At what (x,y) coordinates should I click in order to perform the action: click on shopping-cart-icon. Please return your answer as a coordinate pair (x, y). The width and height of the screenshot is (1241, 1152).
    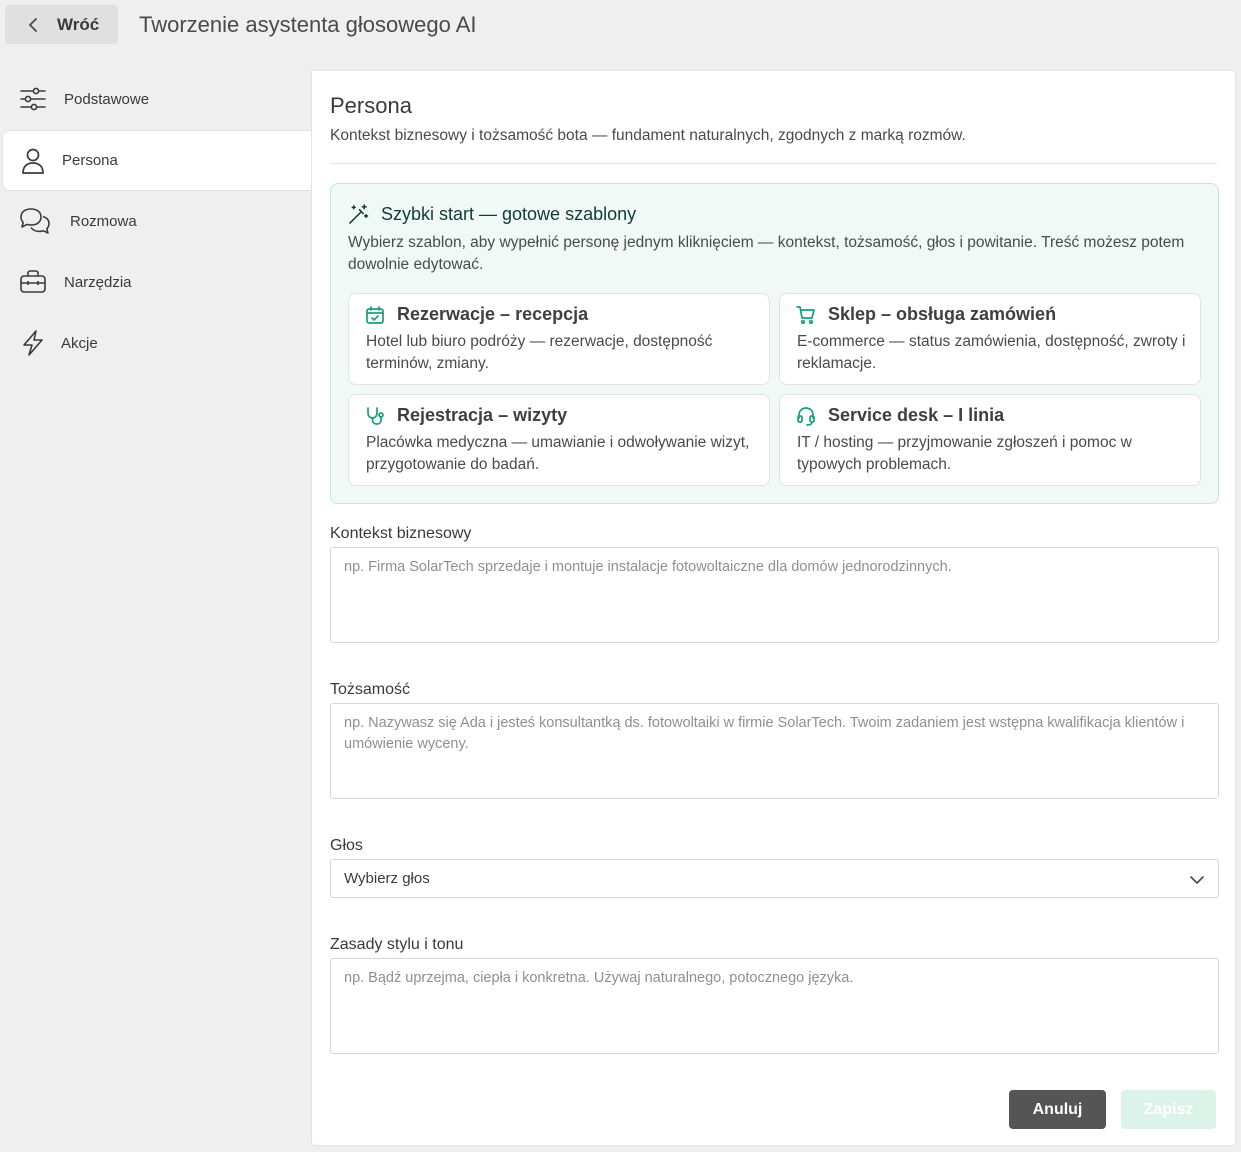
    Looking at the image, I should click on (805, 314).